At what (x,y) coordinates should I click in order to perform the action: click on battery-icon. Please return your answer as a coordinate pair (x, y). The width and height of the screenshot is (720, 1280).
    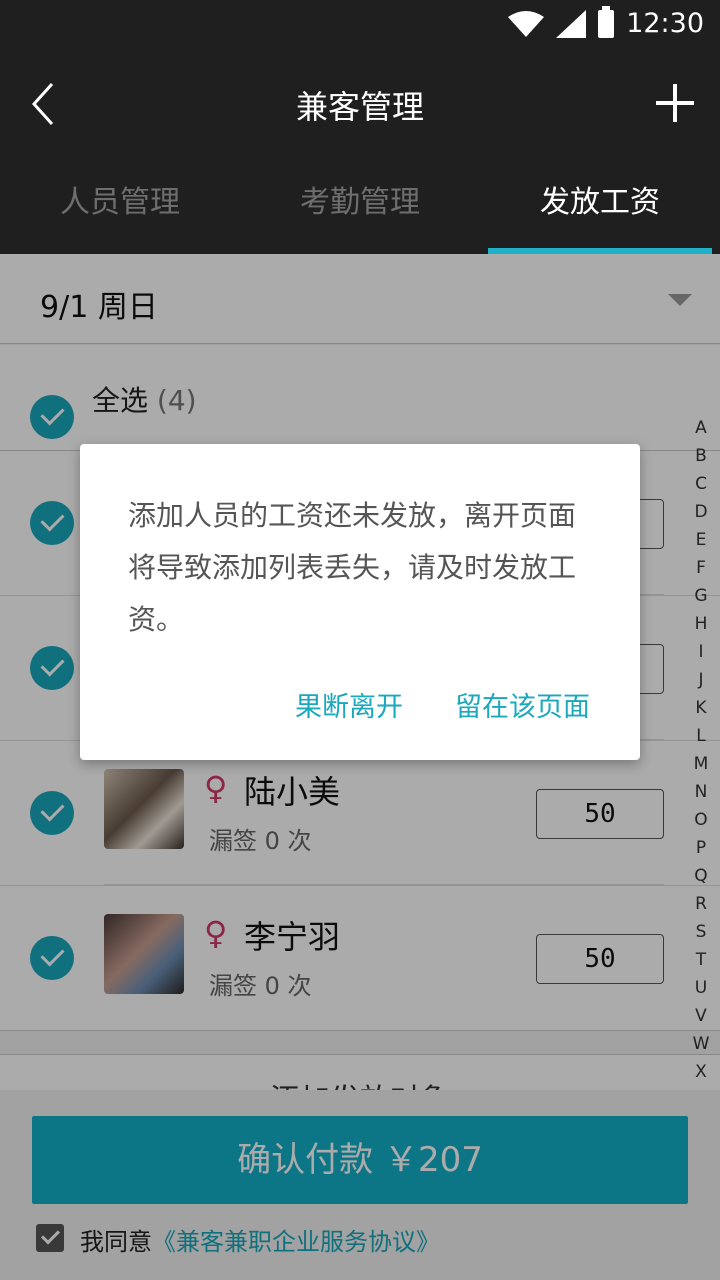
    Looking at the image, I should click on (606, 22).